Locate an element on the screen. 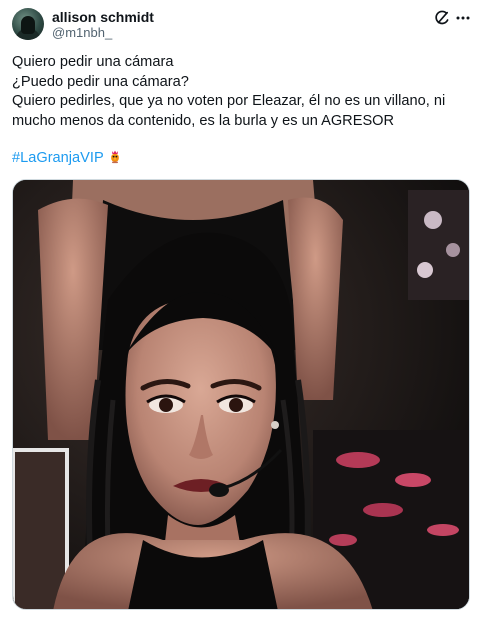 Image resolution: width=484 pixels, height=620 pixels. author-avatar is located at coordinates (28, 24).